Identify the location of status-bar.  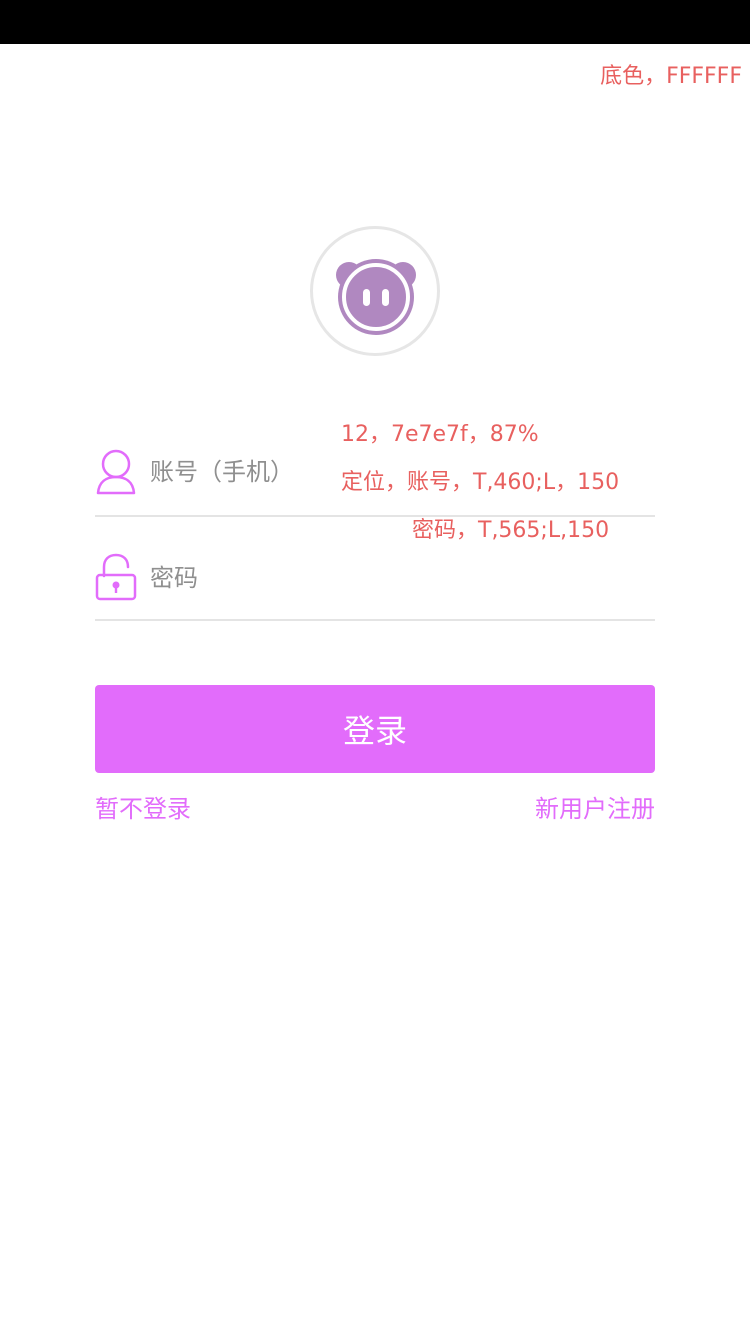
(375, 22).